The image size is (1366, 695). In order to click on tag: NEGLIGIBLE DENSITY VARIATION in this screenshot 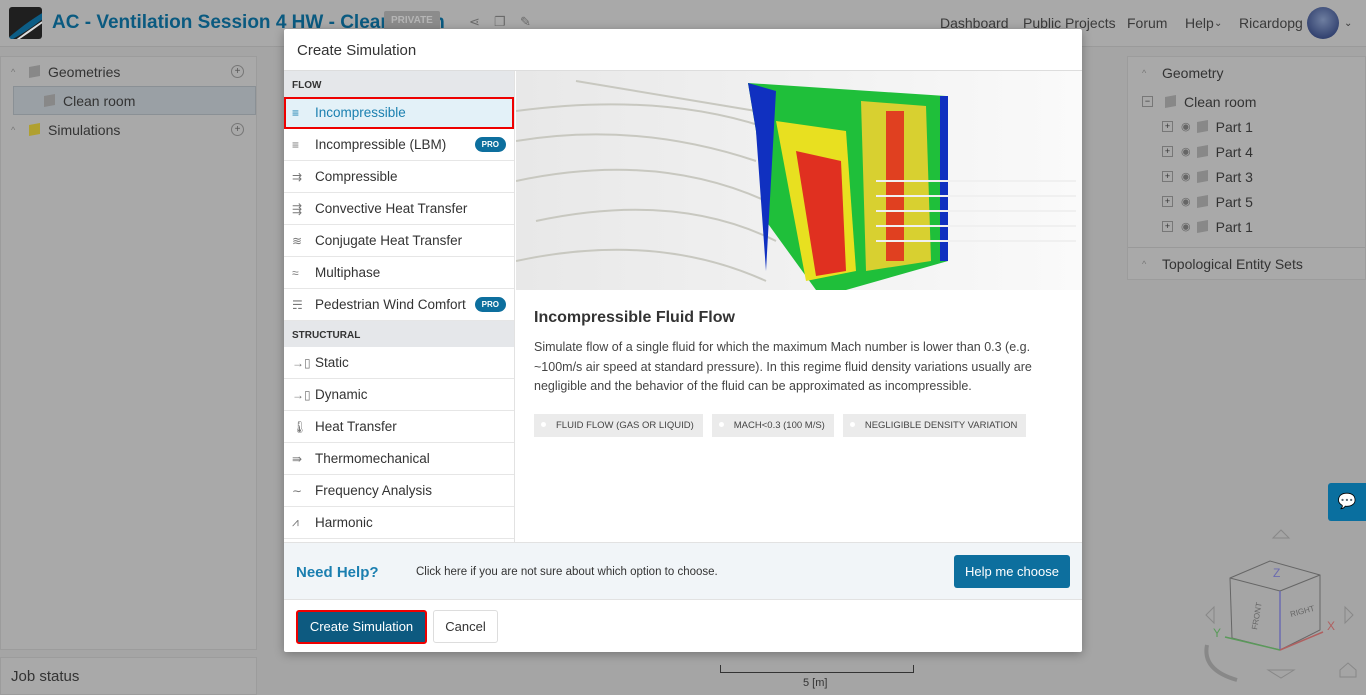, I will do `click(934, 425)`.